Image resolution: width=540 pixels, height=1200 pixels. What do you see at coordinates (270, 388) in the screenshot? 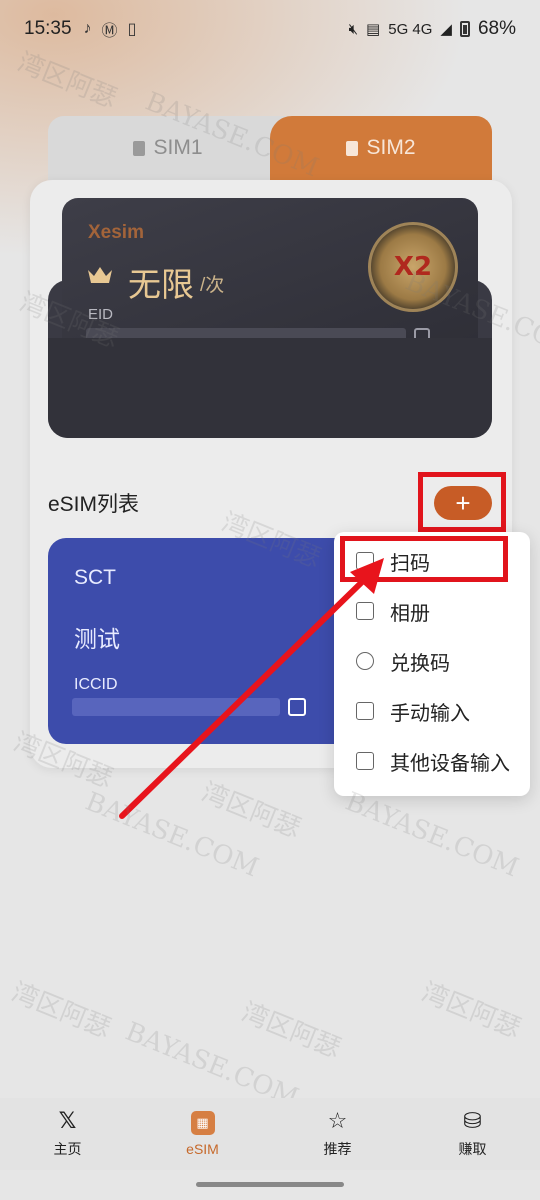
I see `card-holder-pocket` at bounding box center [270, 388].